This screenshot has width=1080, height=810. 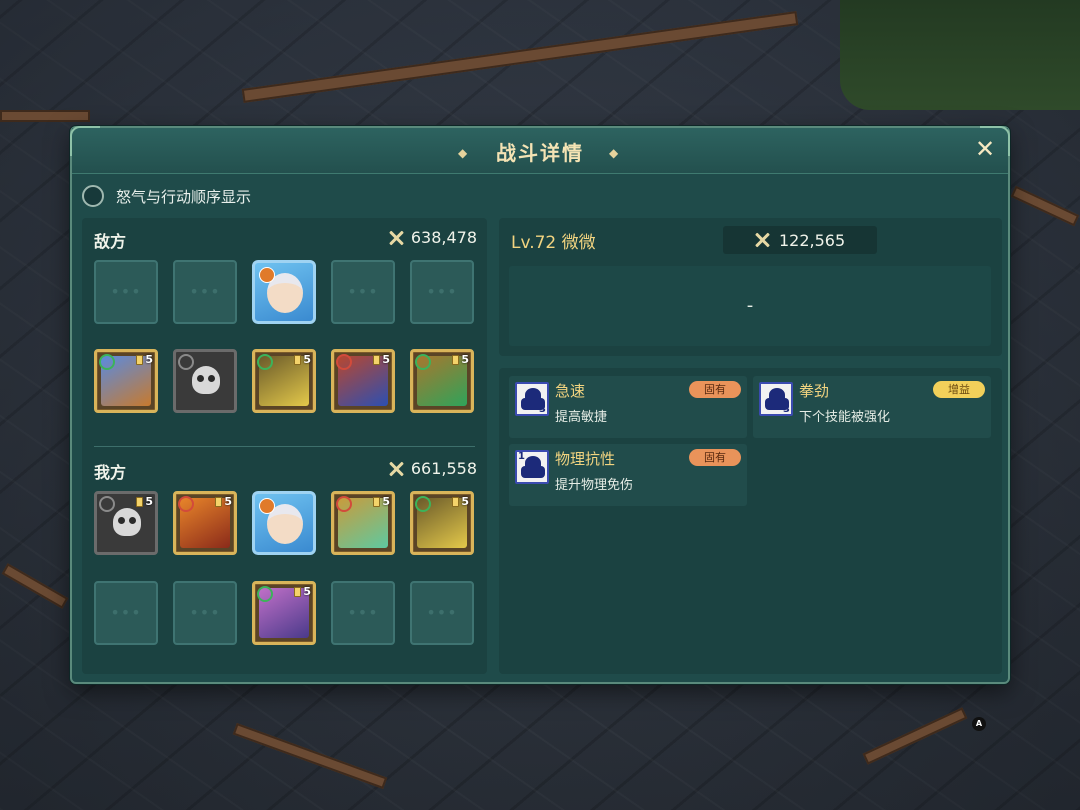 I want to click on crossed-swords-icon, so click(x=396, y=469).